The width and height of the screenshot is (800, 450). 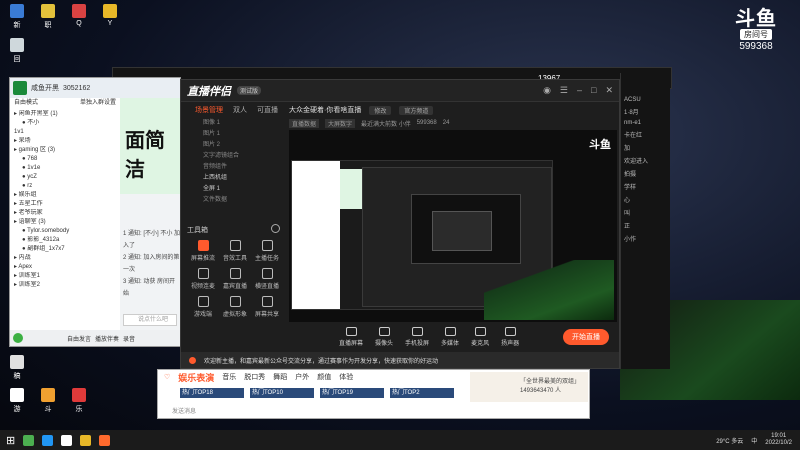 I want to click on source-screen: 直播屏幕, so click(x=351, y=337).